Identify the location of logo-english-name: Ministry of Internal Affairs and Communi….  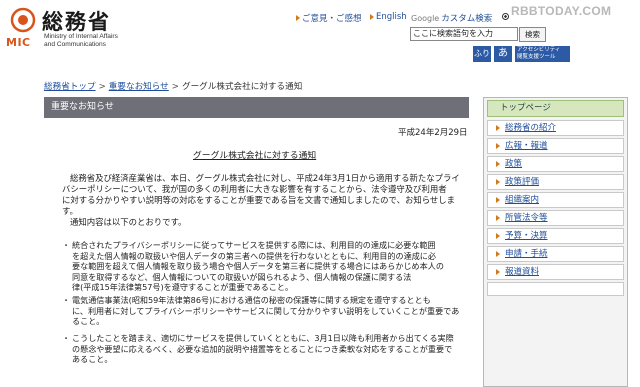
(81, 40).